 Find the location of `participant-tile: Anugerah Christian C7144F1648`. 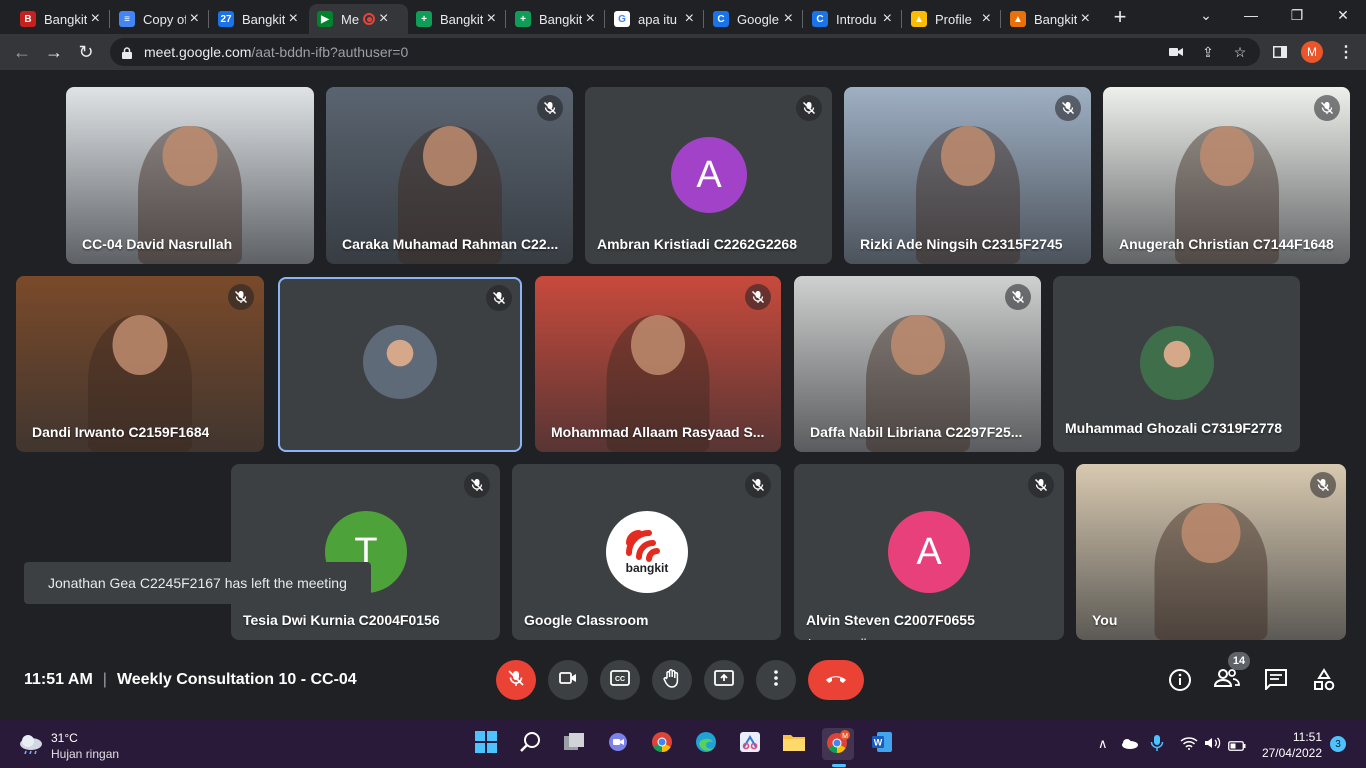

participant-tile: Anugerah Christian C7144F1648 is located at coordinates (1226, 175).